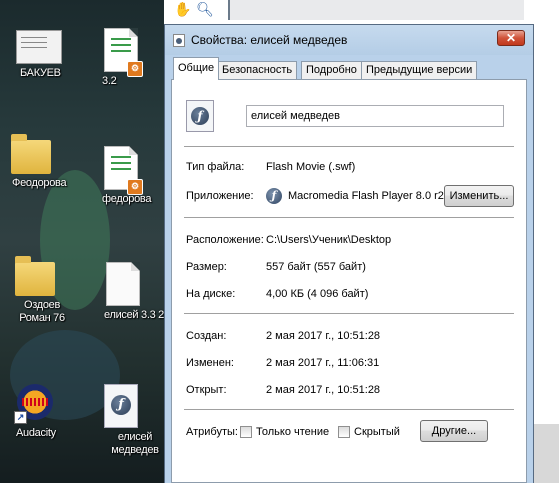  Describe the element at coordinates (215, 167) in the screenshot. I see `file-type-label: Тип файла:` at that location.